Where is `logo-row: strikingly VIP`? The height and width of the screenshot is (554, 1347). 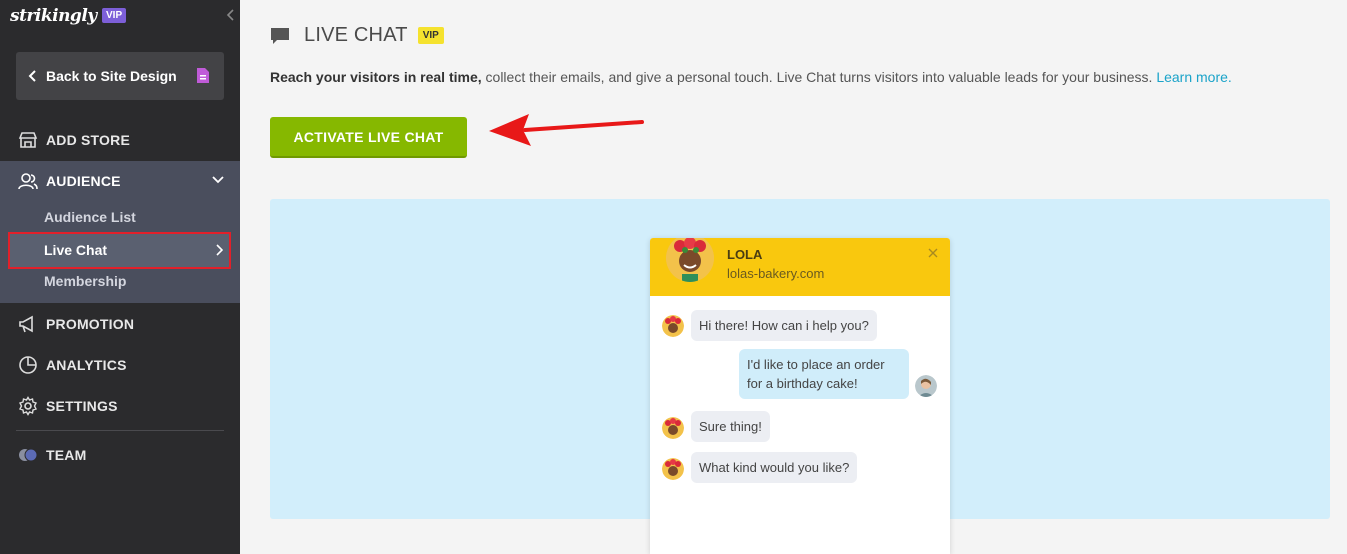
logo-row: strikingly VIP is located at coordinates (124, 17).